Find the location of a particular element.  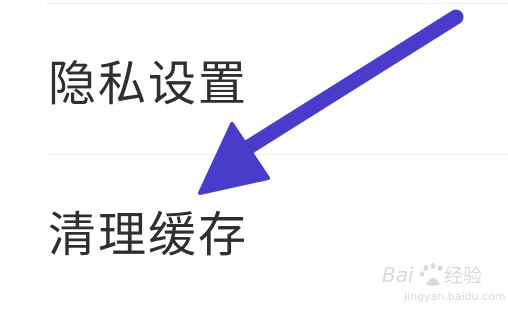

watermark: Bai 经验 jingyan.baidu.com is located at coordinates (444, 284).